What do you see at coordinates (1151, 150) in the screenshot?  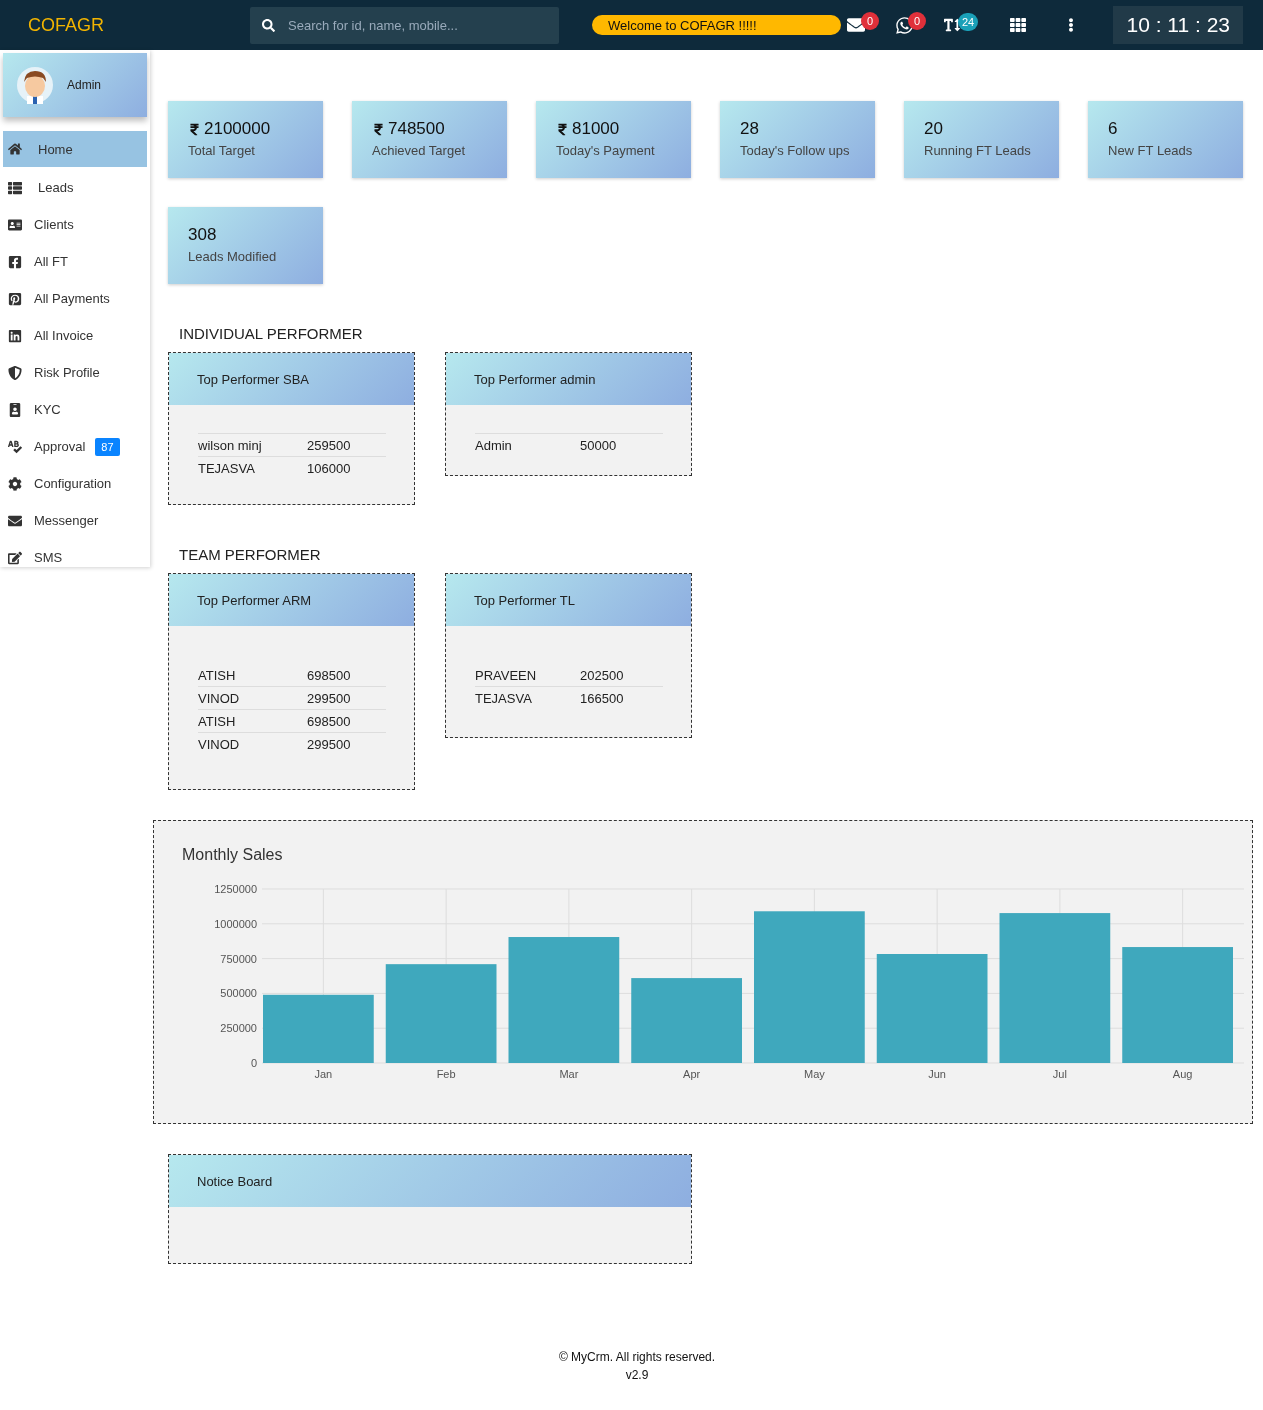 I see `stat-label: New FT Leads` at bounding box center [1151, 150].